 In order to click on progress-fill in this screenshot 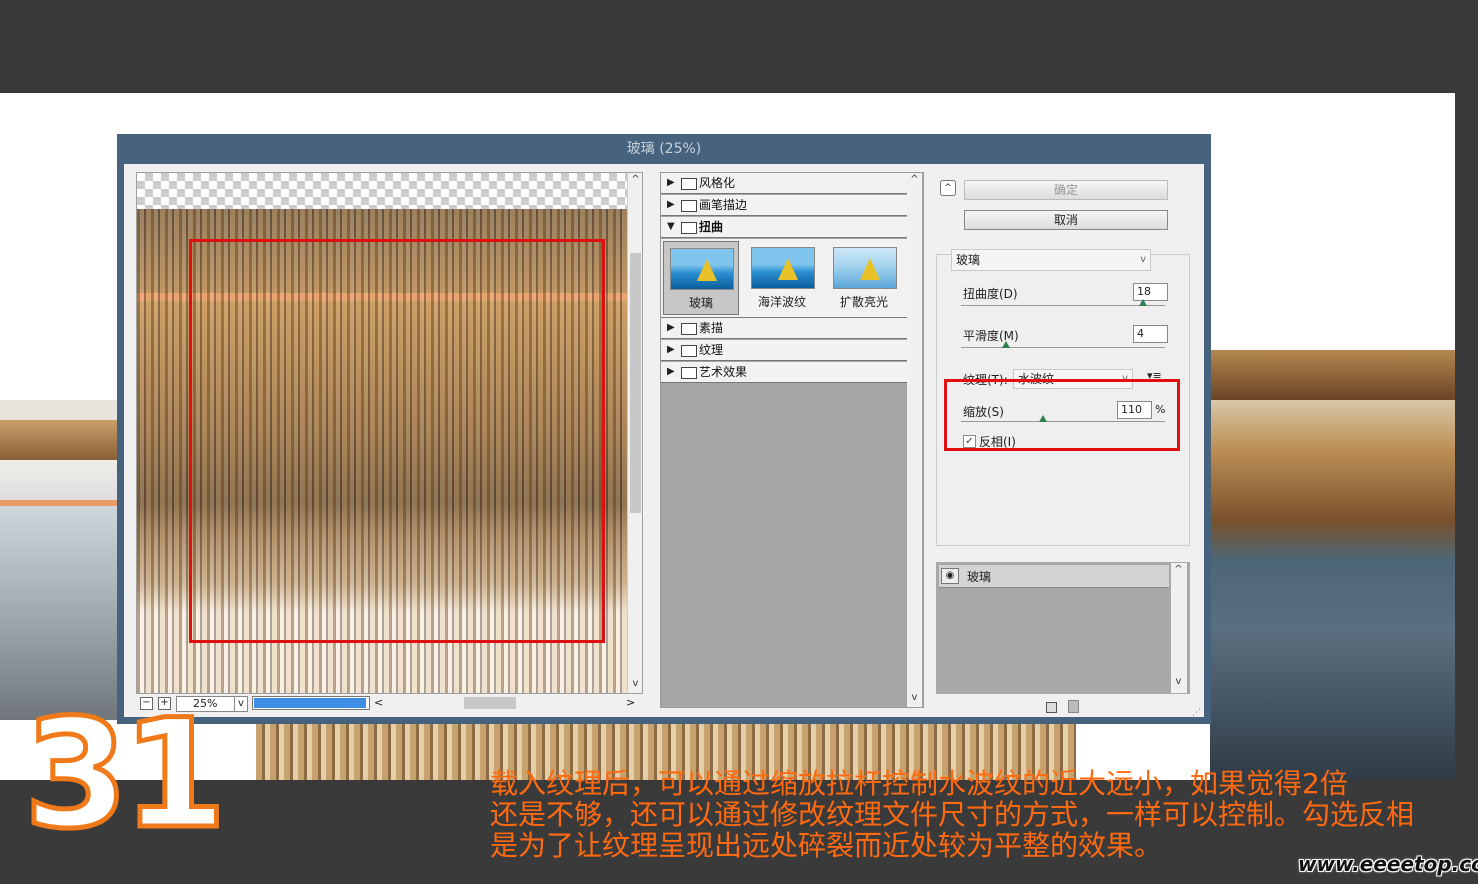, I will do `click(310, 703)`.